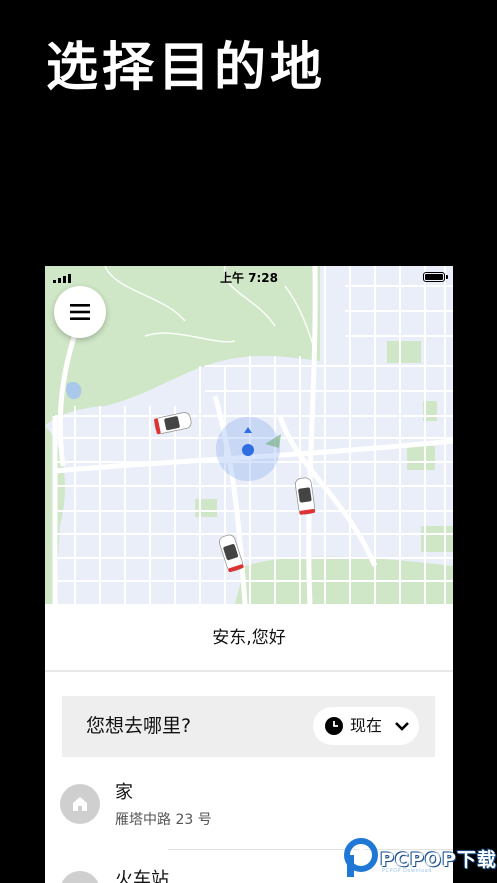  What do you see at coordinates (402, 726) in the screenshot?
I see `chevron-down-icon` at bounding box center [402, 726].